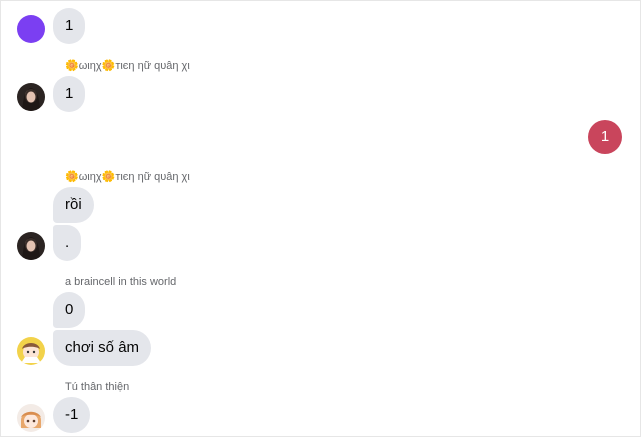 Image resolution: width=643 pixels, height=439 pixels. What do you see at coordinates (102, 348) in the screenshot?
I see `message-bubble: chơi số âm` at bounding box center [102, 348].